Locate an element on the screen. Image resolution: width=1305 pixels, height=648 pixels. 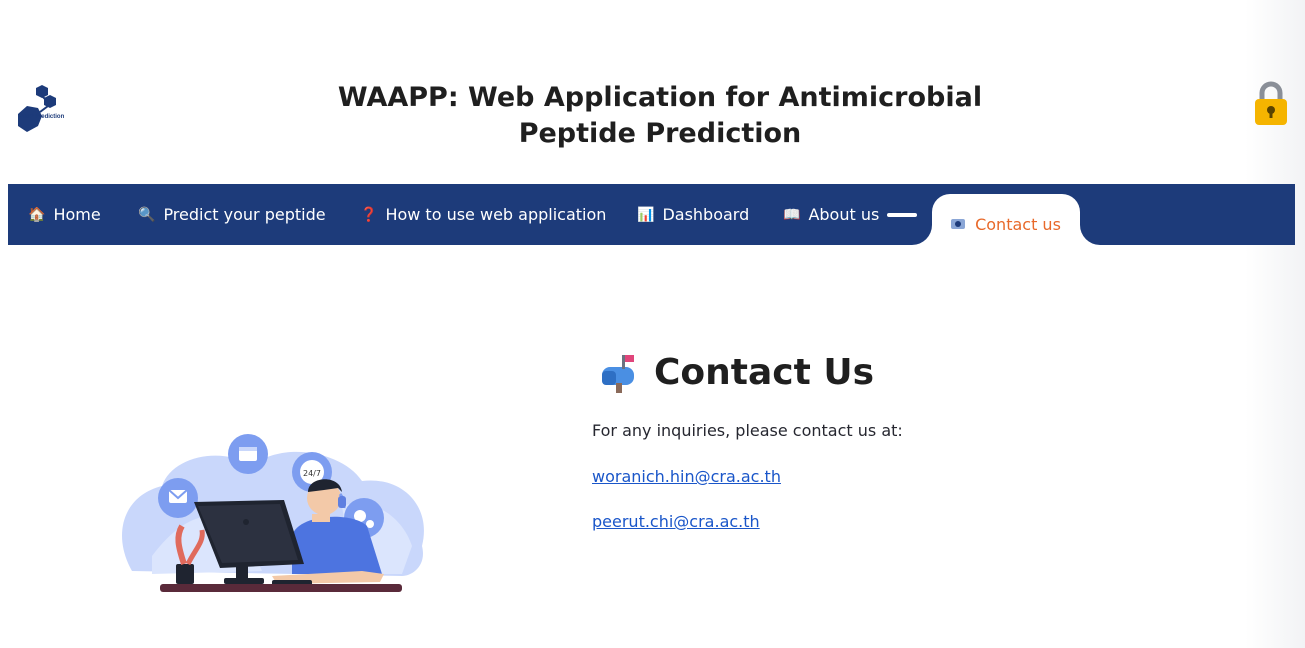
nav-home: 🏠 Home is located at coordinates (64, 214).